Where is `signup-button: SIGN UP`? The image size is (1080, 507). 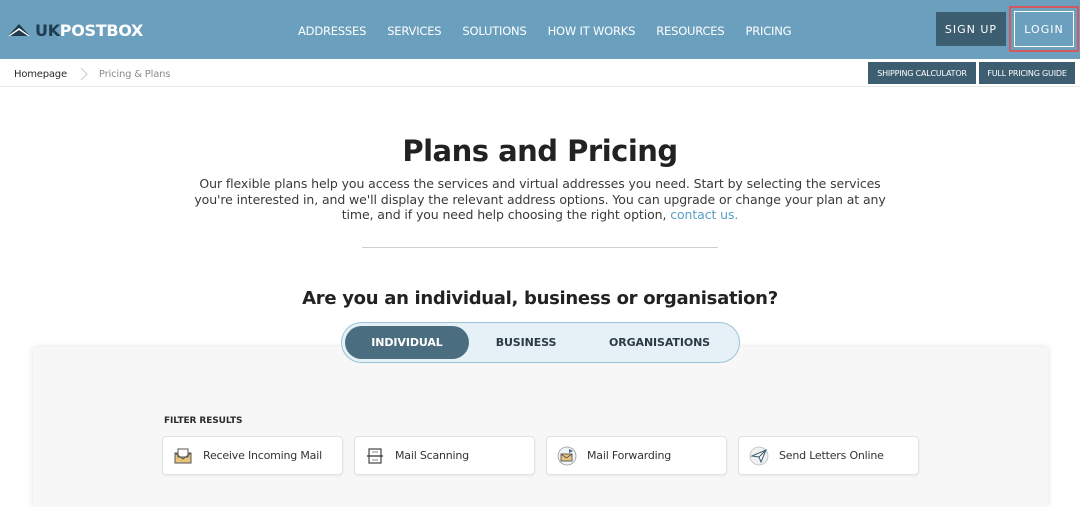 signup-button: SIGN UP is located at coordinates (971, 29).